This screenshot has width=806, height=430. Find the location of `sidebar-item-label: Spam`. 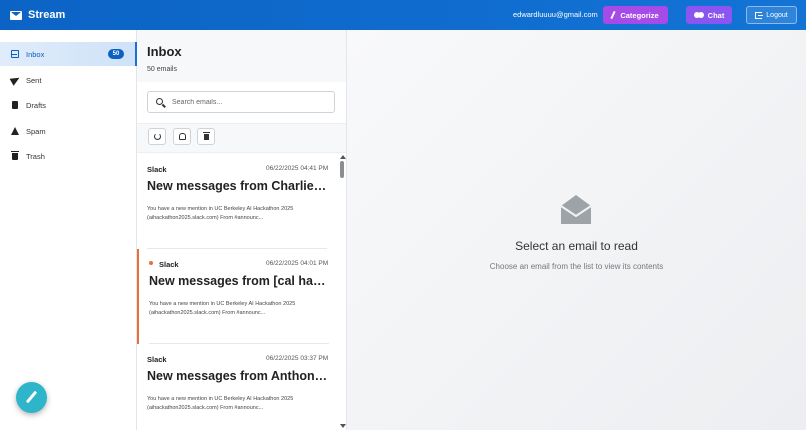

sidebar-item-label: Spam is located at coordinates (36, 131).